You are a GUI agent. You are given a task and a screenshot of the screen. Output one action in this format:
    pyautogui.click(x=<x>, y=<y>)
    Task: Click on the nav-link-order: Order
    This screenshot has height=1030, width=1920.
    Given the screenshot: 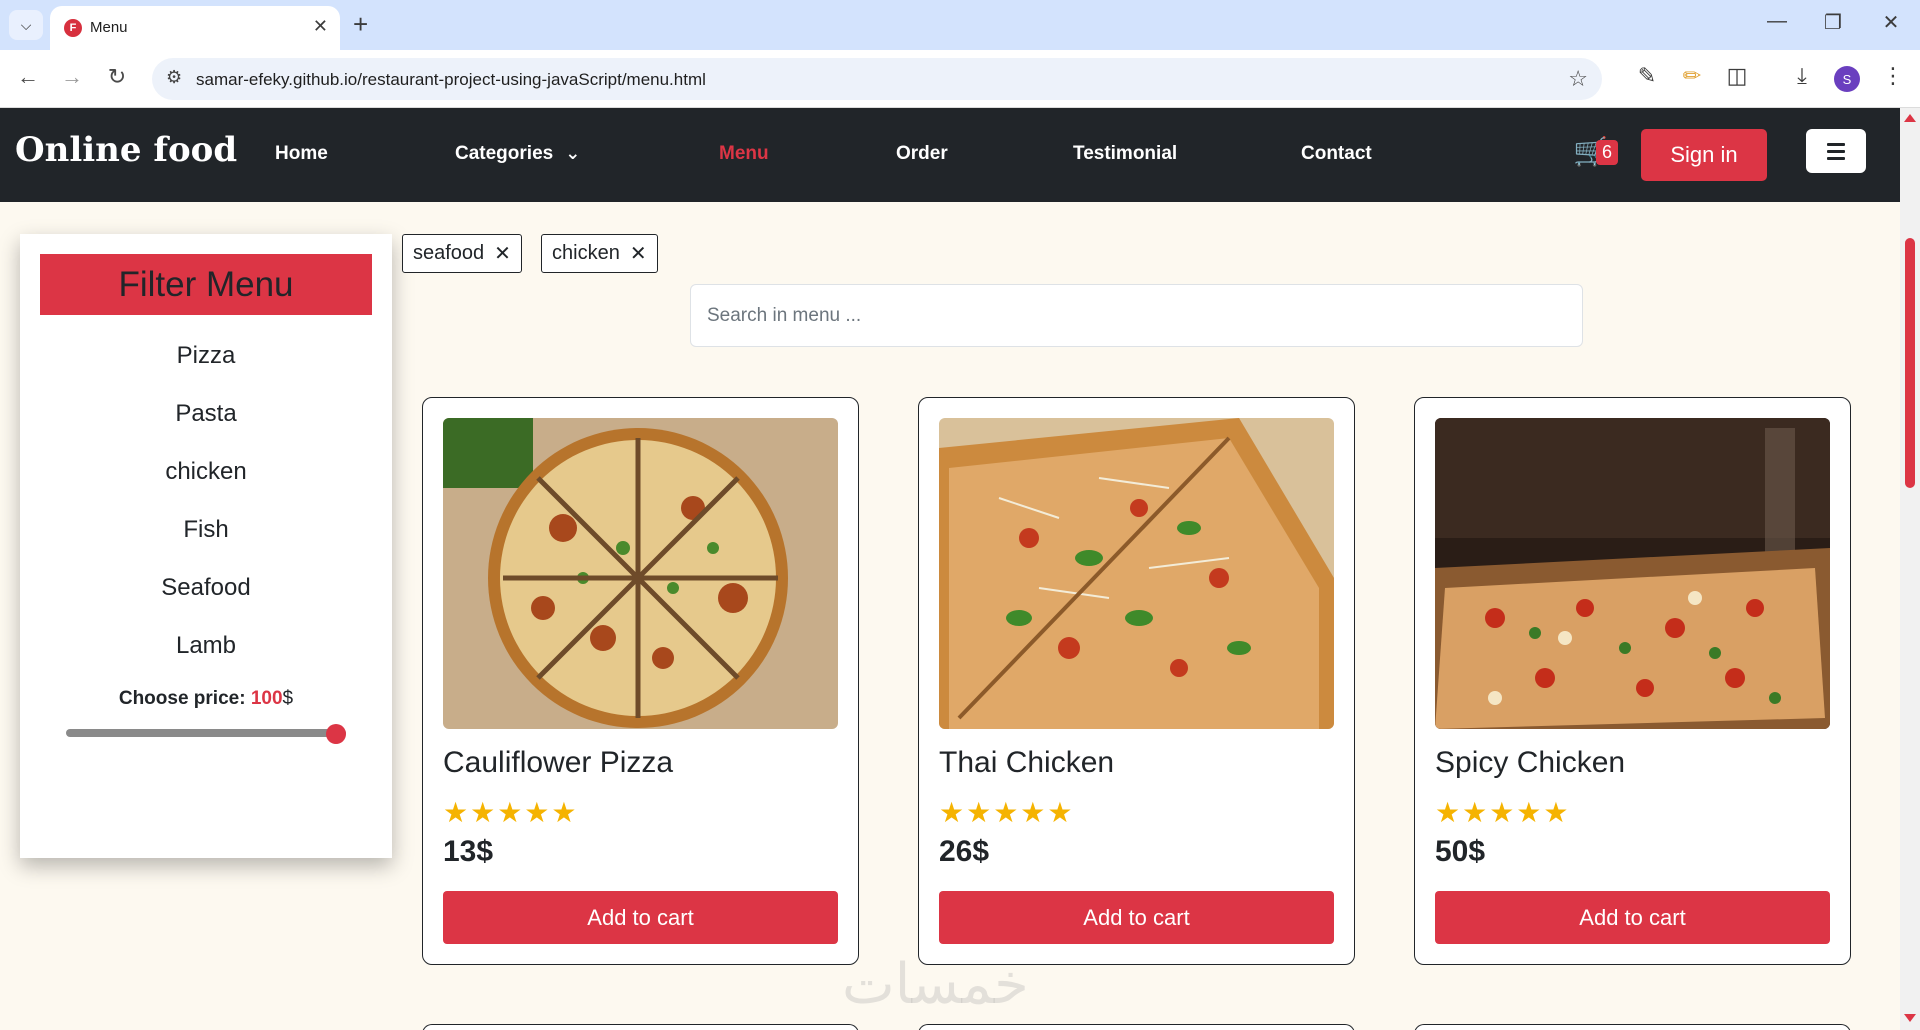 What is the action you would take?
    pyautogui.click(x=922, y=154)
    